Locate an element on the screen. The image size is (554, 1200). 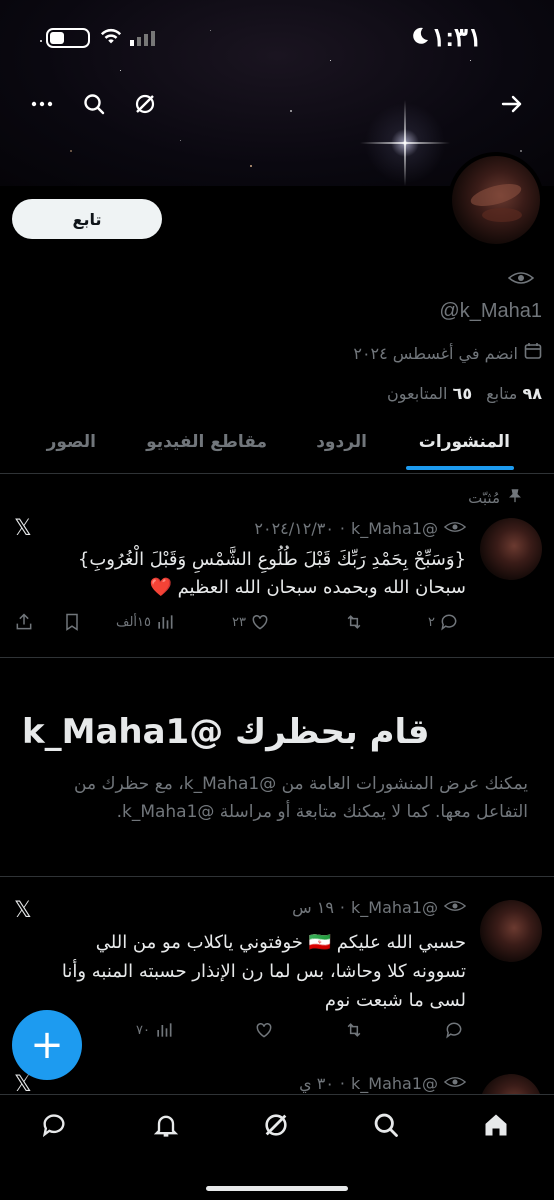
tweet-header: @k_Maha1 · ٣٠ ي is located at coordinates (383, 1083).